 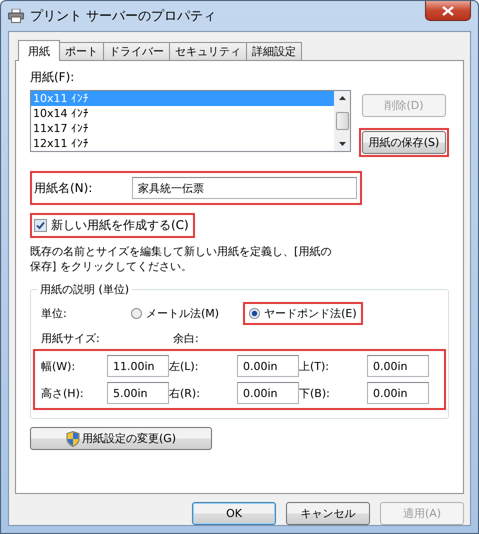 I want to click on checkbox, so click(x=40, y=225).